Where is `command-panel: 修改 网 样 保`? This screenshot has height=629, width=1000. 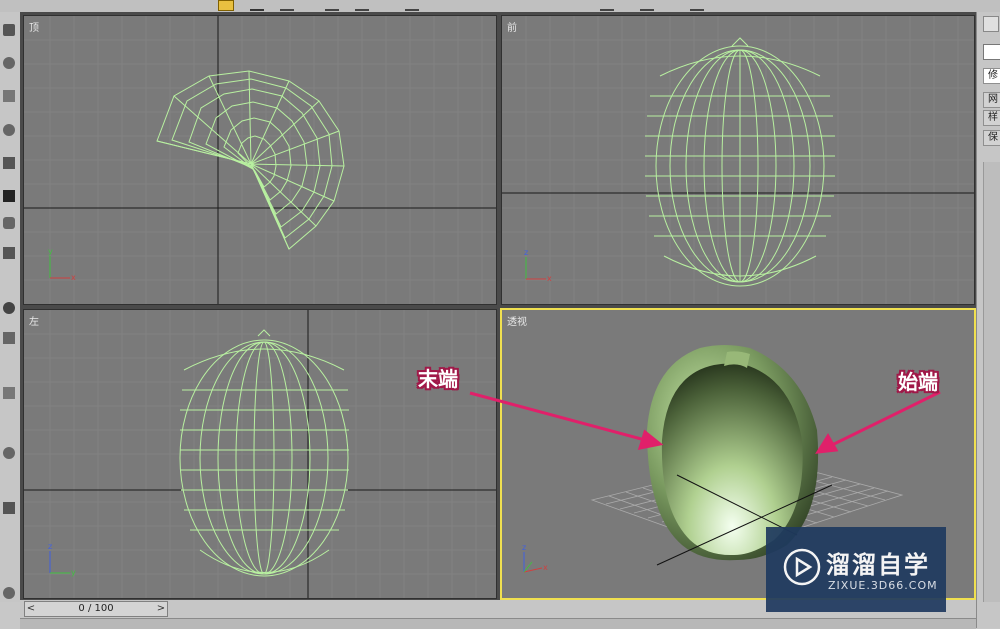 command-panel: 修改 网 样 保 is located at coordinates (988, 320).